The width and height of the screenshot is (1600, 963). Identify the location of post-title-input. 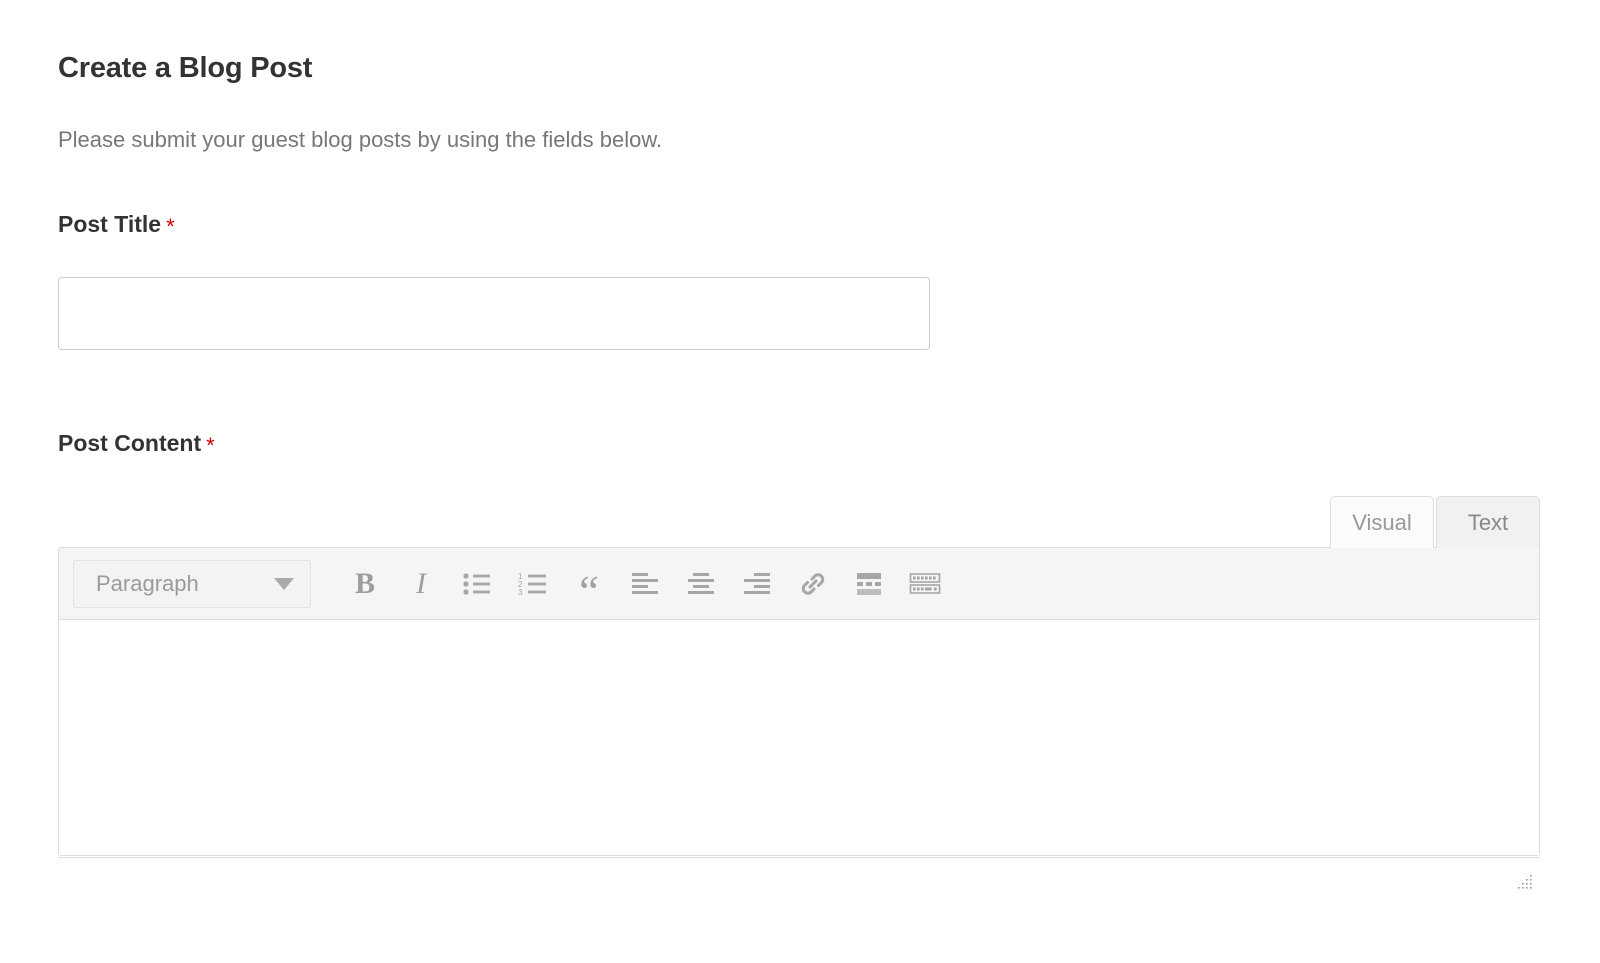
(494, 313).